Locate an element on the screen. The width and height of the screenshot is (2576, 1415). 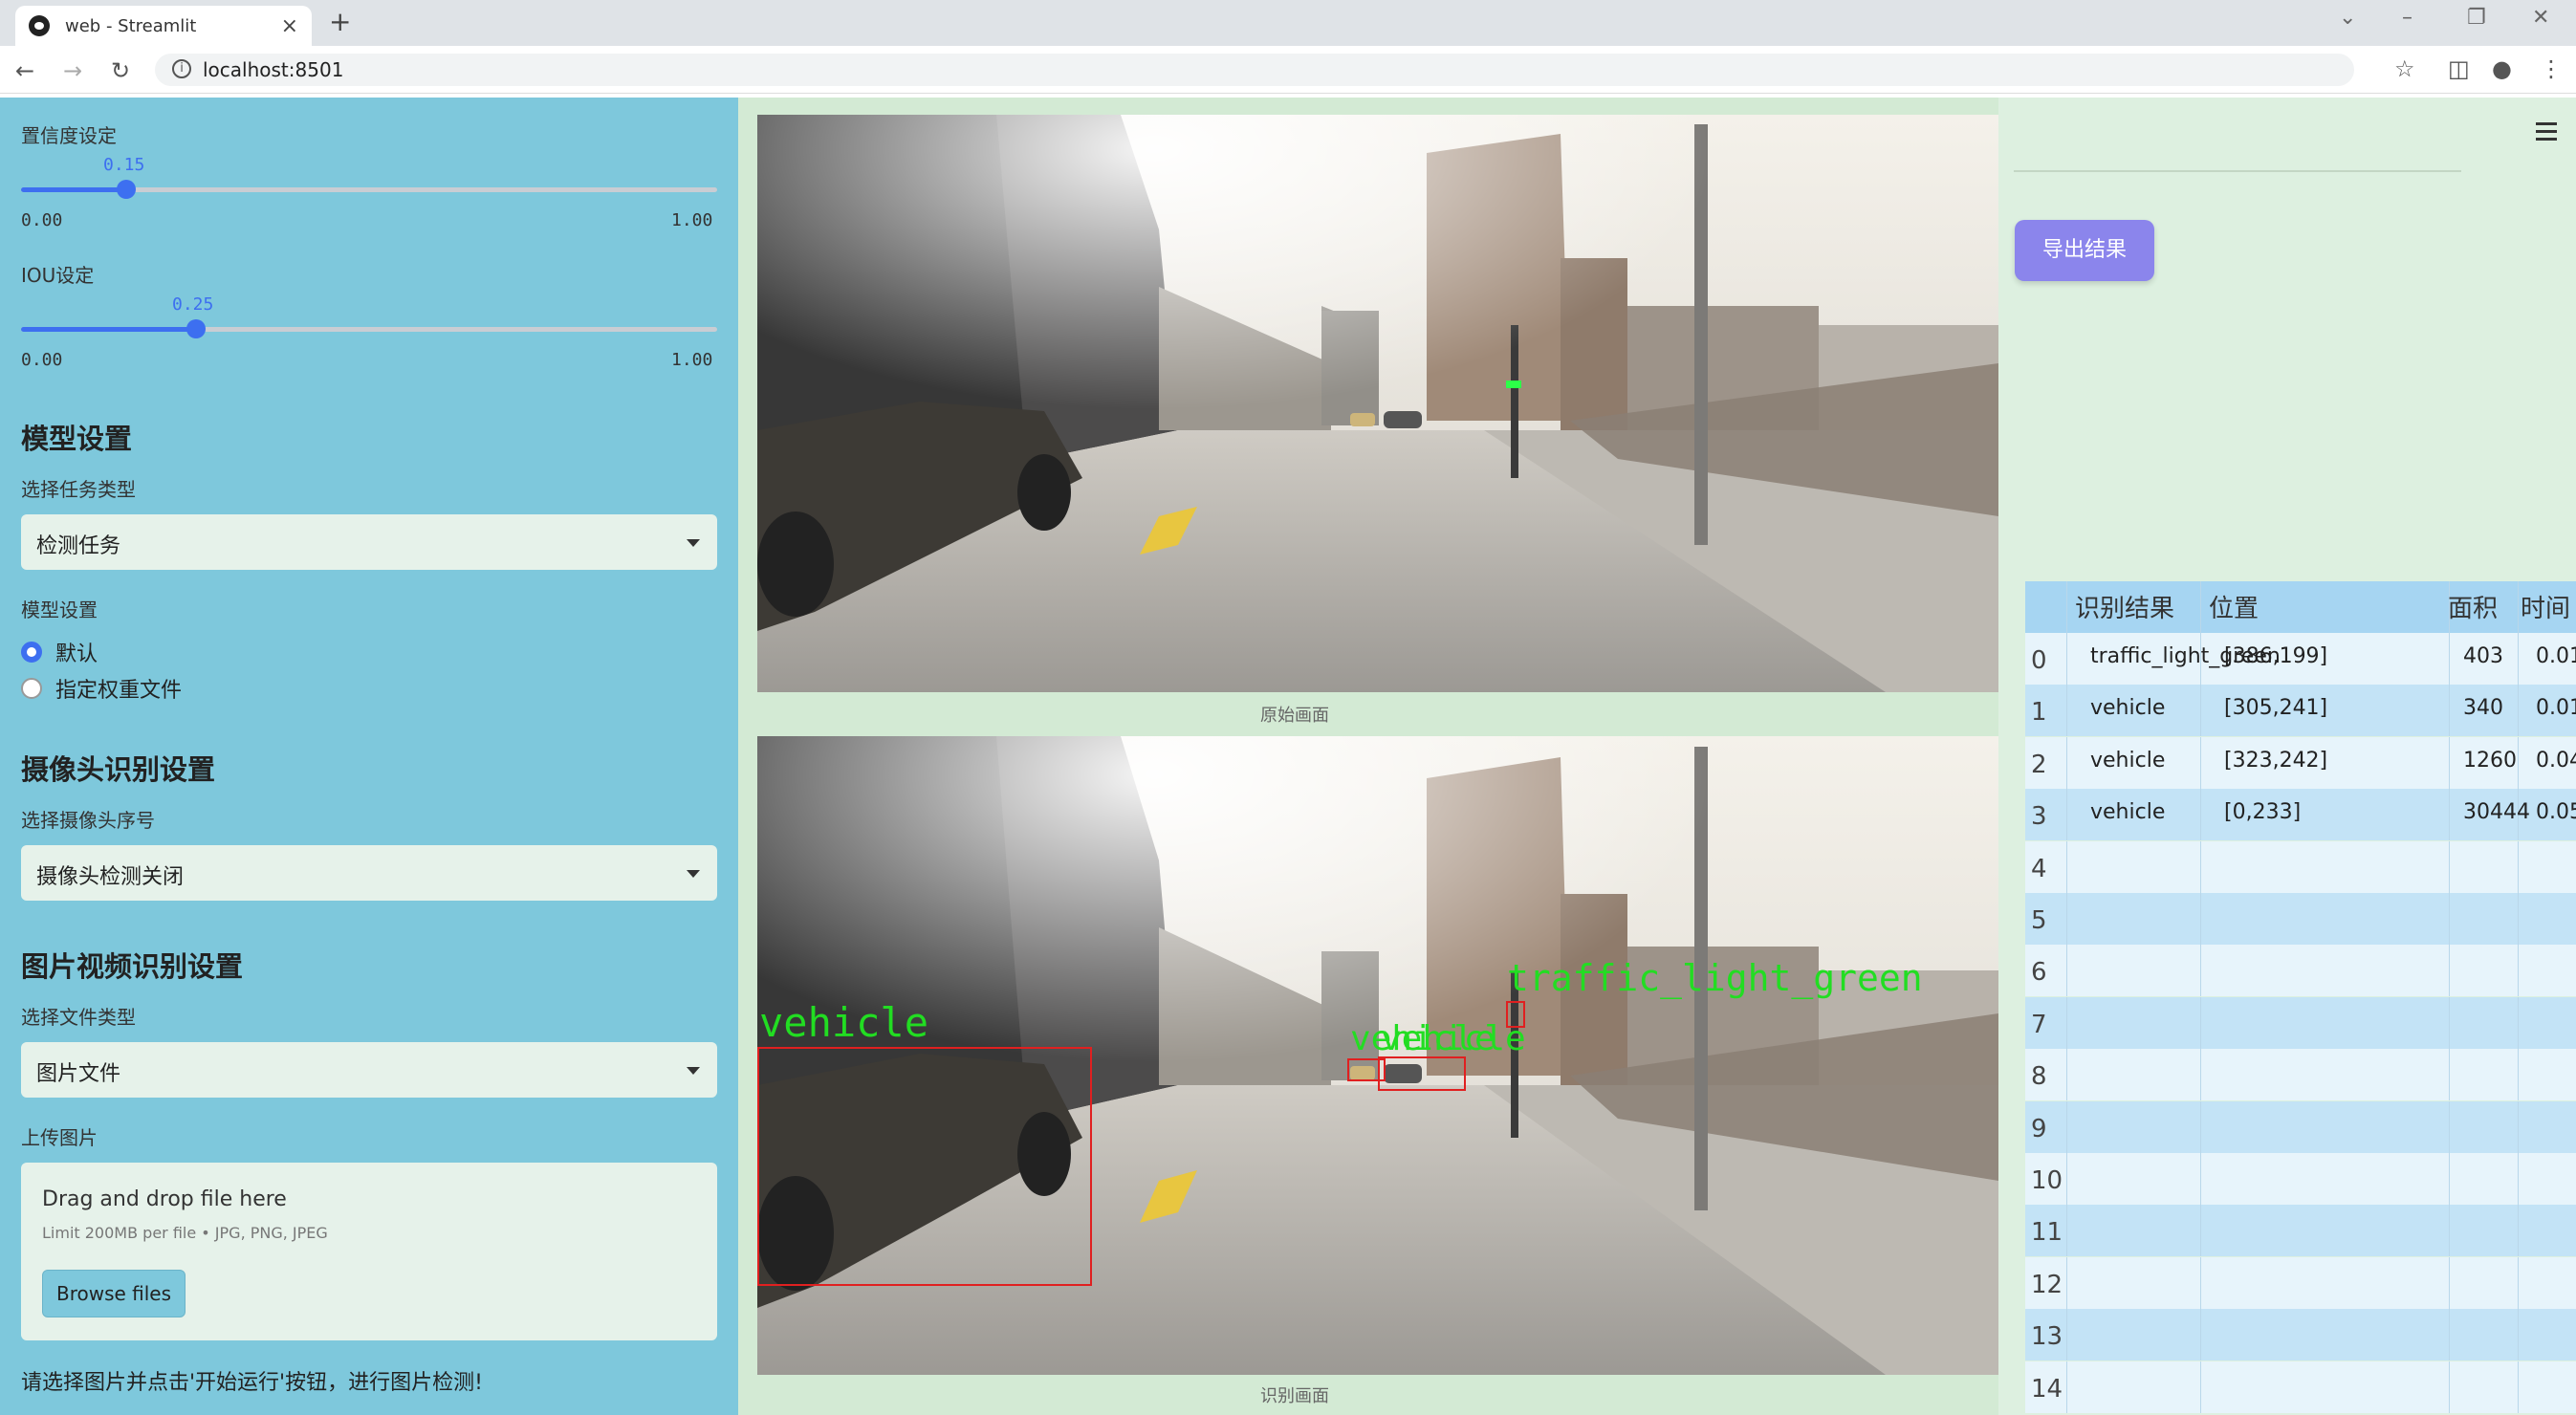
media-section-heading: 图片视频识别设置 is located at coordinates (132, 966).